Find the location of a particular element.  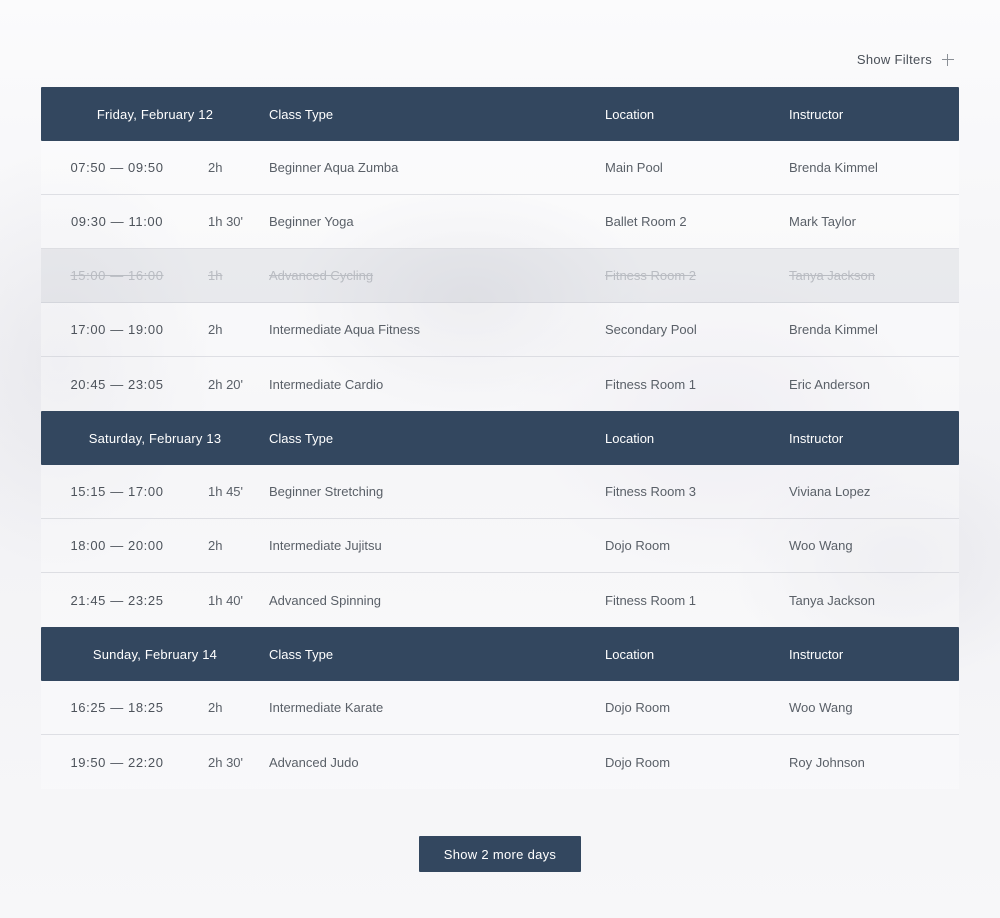

class-type: Beginner Aqua Zumba is located at coordinates (334, 167).